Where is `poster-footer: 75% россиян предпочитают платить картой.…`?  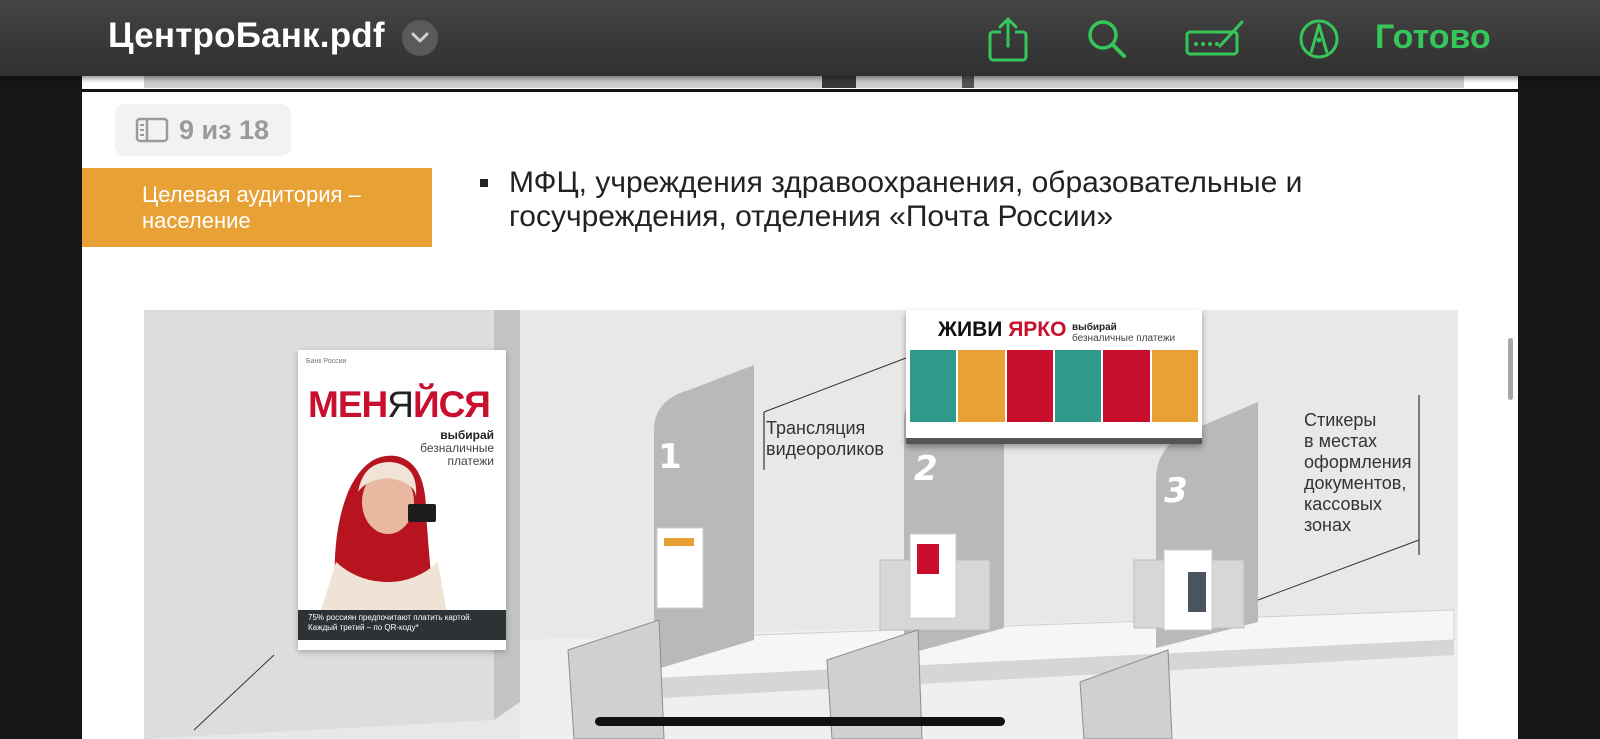 poster-footer: 75% россиян предпочитают платить картой.… is located at coordinates (402, 625).